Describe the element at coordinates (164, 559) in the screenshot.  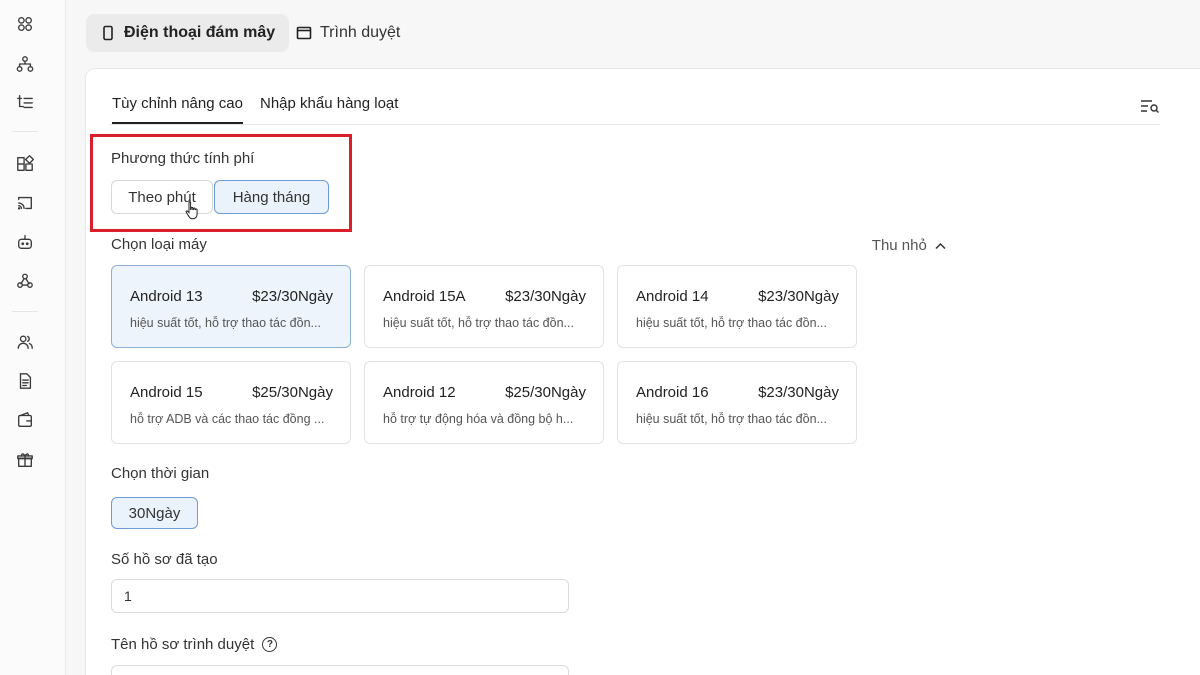
I see `profiles-label: Số hồ sơ đã tạo` at that location.